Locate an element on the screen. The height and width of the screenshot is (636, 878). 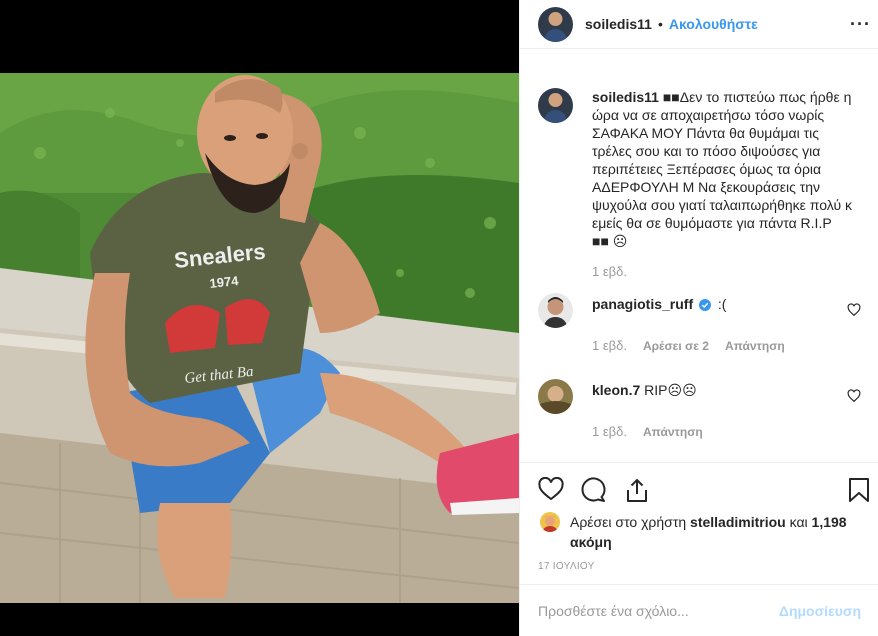
likes-joiner: και is located at coordinates (798, 522).